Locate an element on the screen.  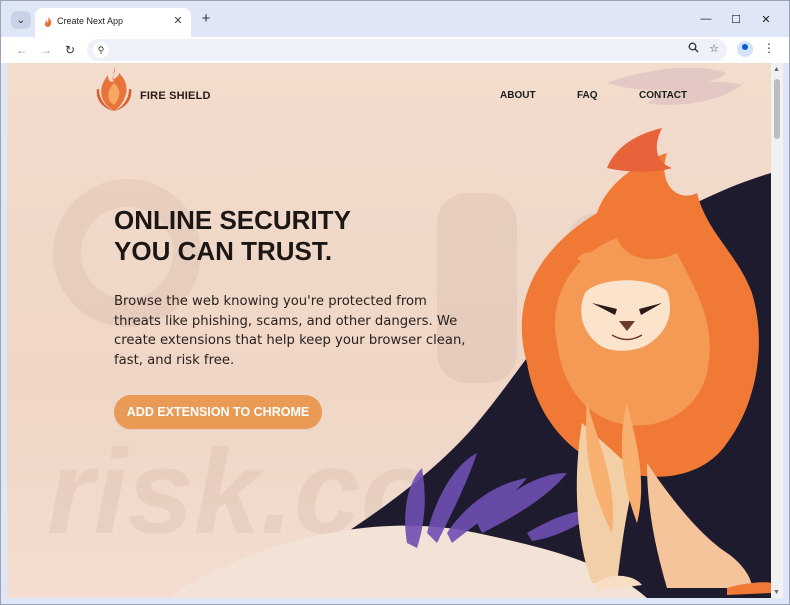
hero-title-line2: YOU CAN TRUST. is located at coordinates (223, 251).